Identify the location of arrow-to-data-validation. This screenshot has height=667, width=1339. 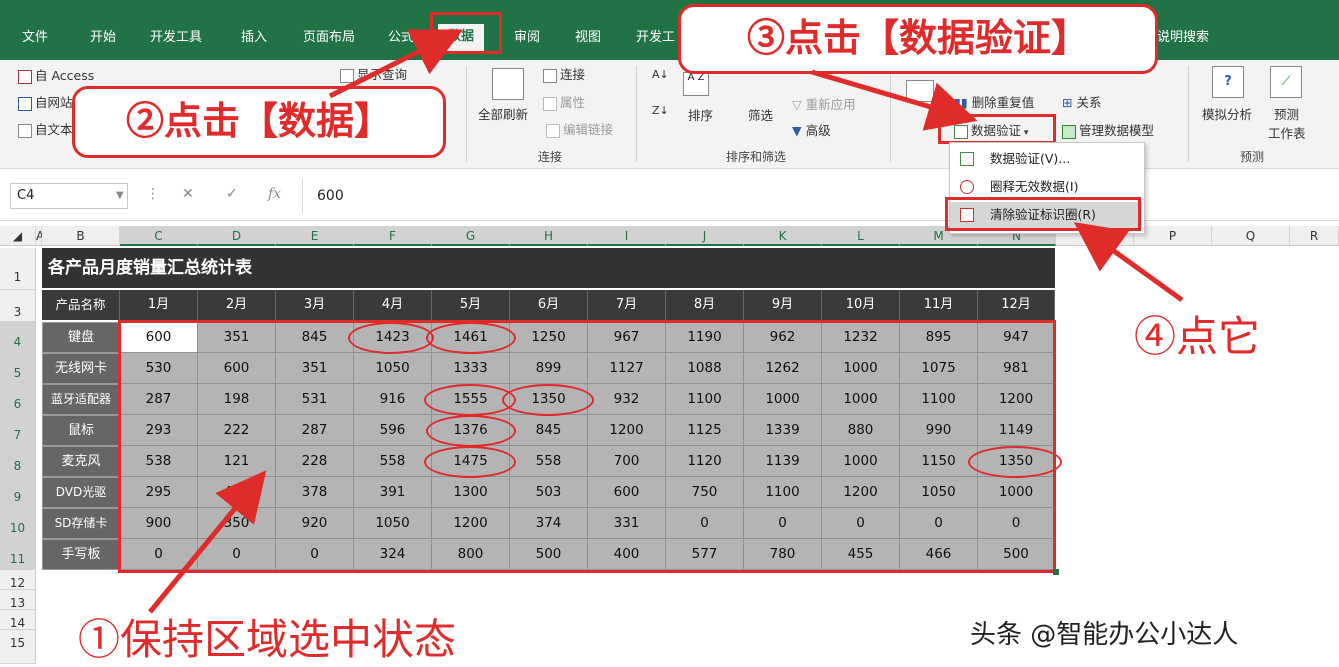
(894, 100).